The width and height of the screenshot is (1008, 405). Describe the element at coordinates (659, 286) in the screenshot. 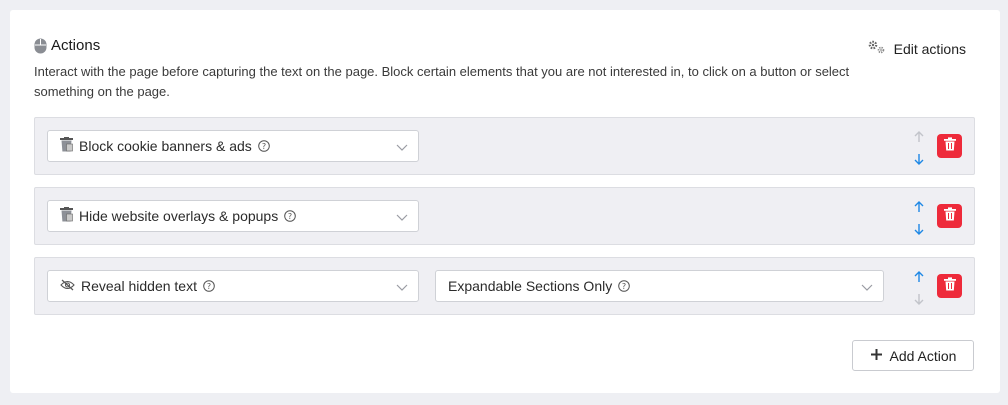

I see `reveal-option-select: Expandable Sections Only ?` at that location.